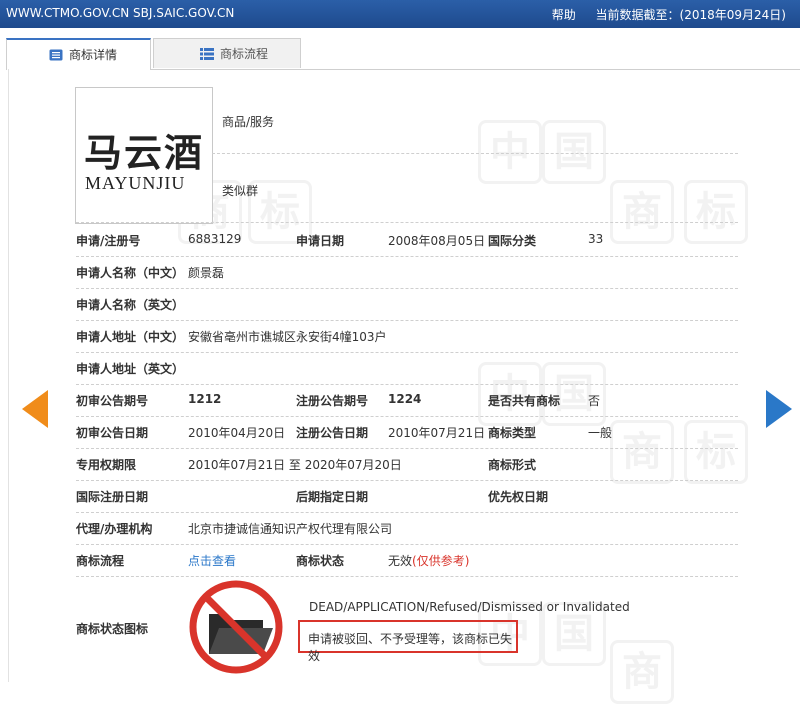 The image size is (800, 704). Describe the element at coordinates (248, 122) in the screenshot. I see `goods-services-label: 商品/服务` at that location.